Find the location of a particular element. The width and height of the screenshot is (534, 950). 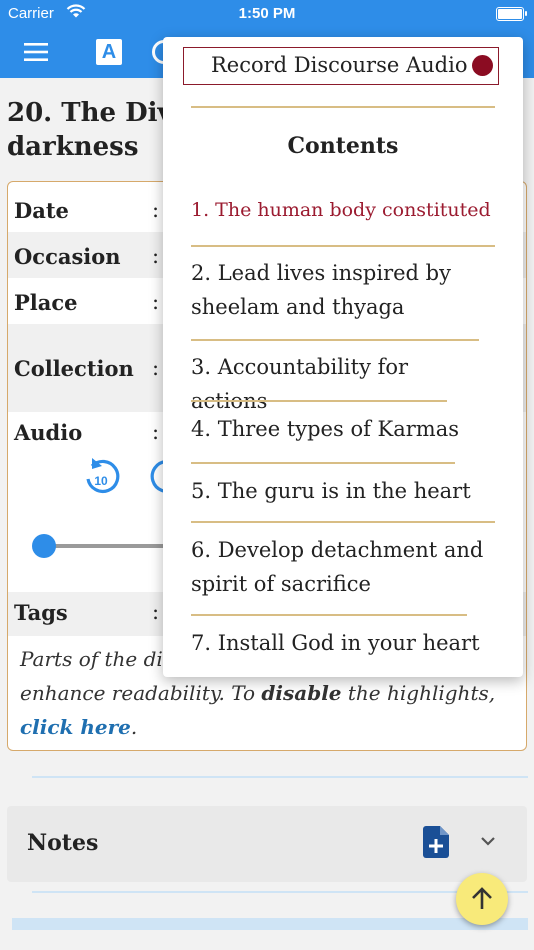

record-dot-icon is located at coordinates (482, 65).